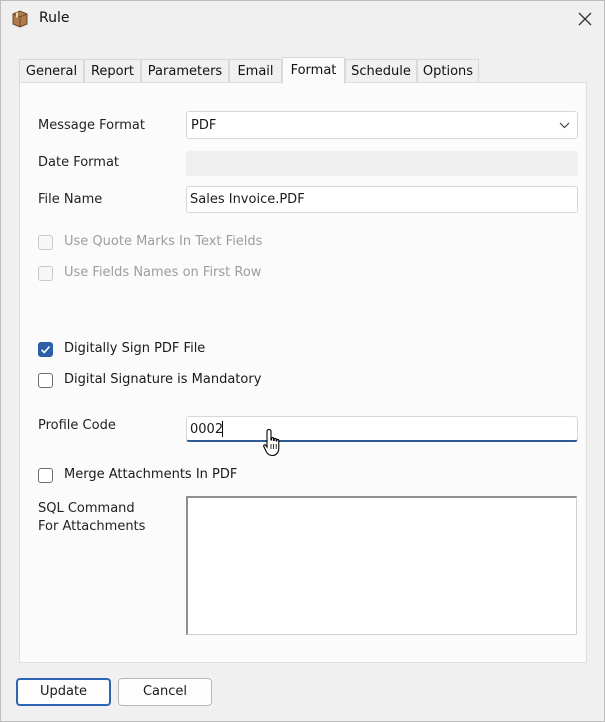 Image resolution: width=605 pixels, height=722 pixels. I want to click on use-quote-marks-checkbox: Use Quote Marks In Text Fields, so click(163, 243).